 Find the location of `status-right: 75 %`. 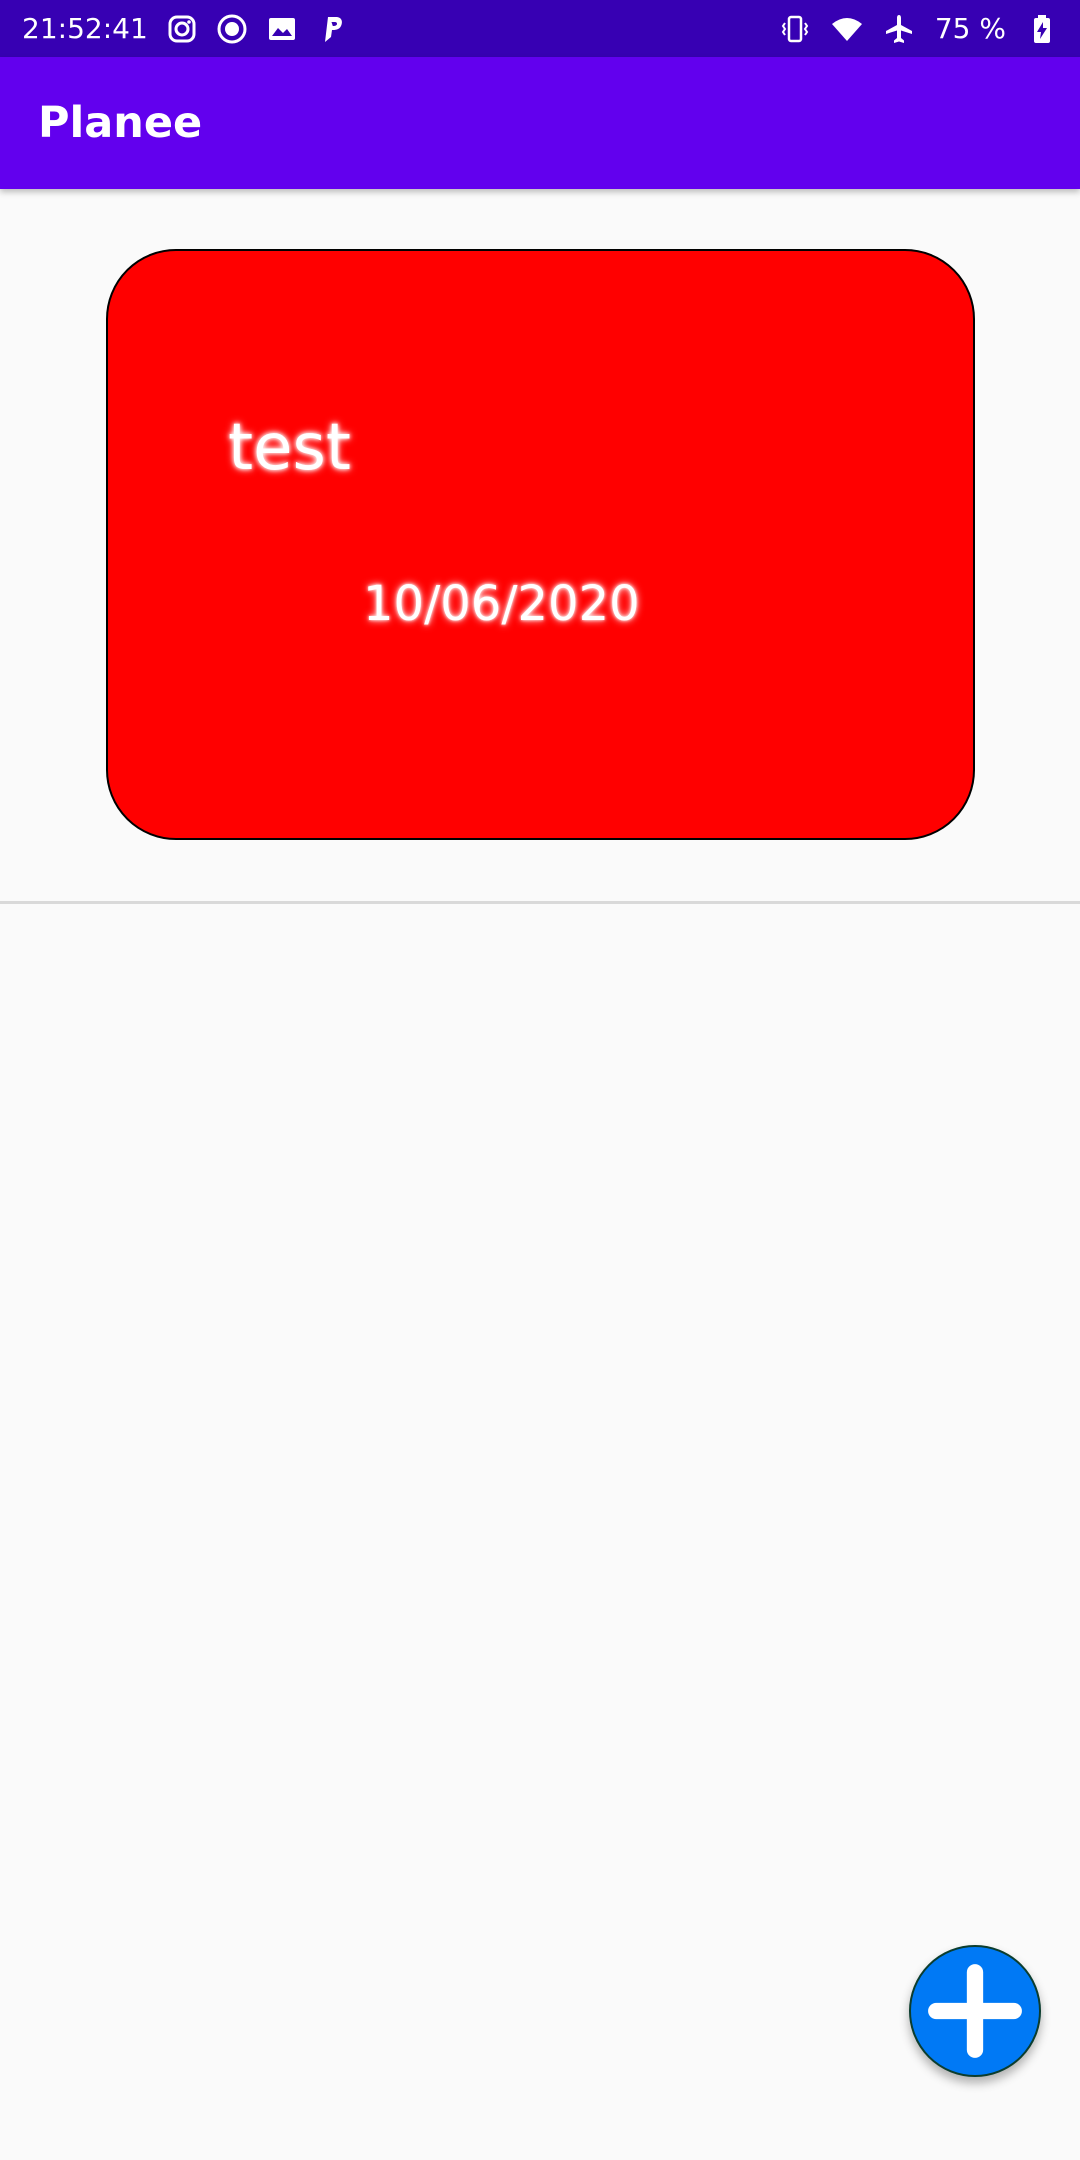

status-right: 75 % is located at coordinates (918, 28).